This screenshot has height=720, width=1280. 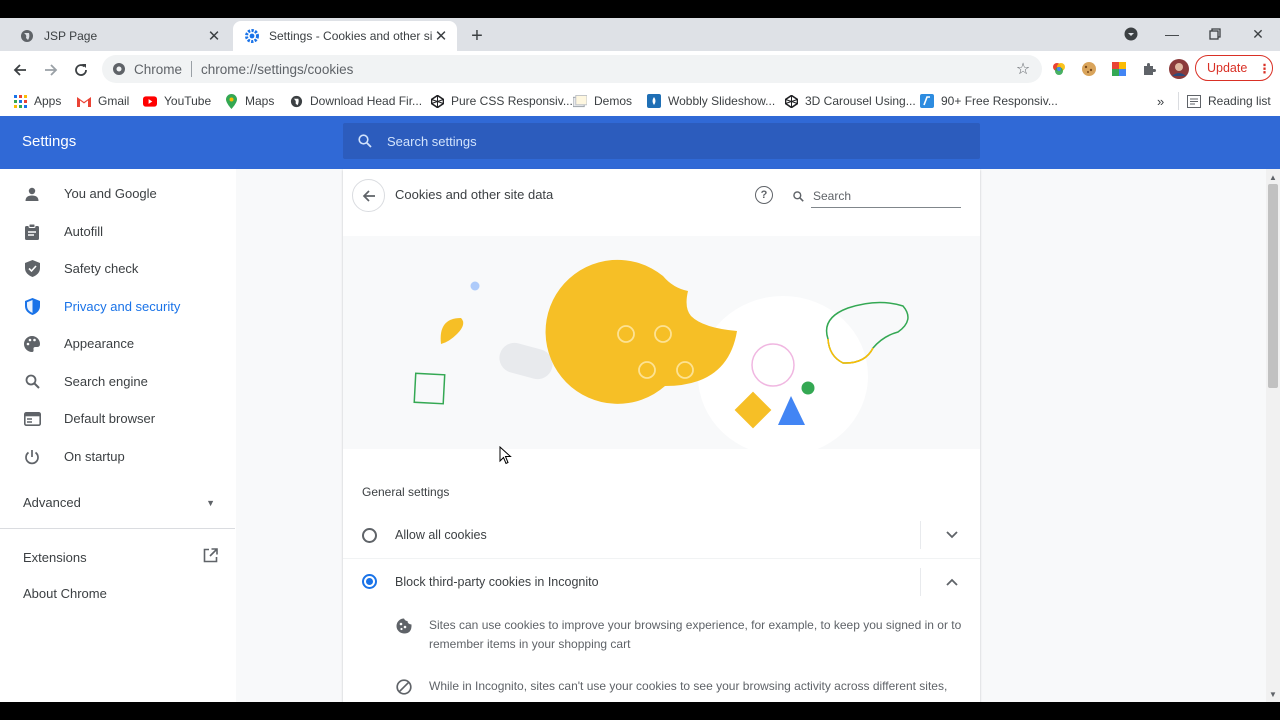 I want to click on bookmark-demos: Demos, so click(x=602, y=101).